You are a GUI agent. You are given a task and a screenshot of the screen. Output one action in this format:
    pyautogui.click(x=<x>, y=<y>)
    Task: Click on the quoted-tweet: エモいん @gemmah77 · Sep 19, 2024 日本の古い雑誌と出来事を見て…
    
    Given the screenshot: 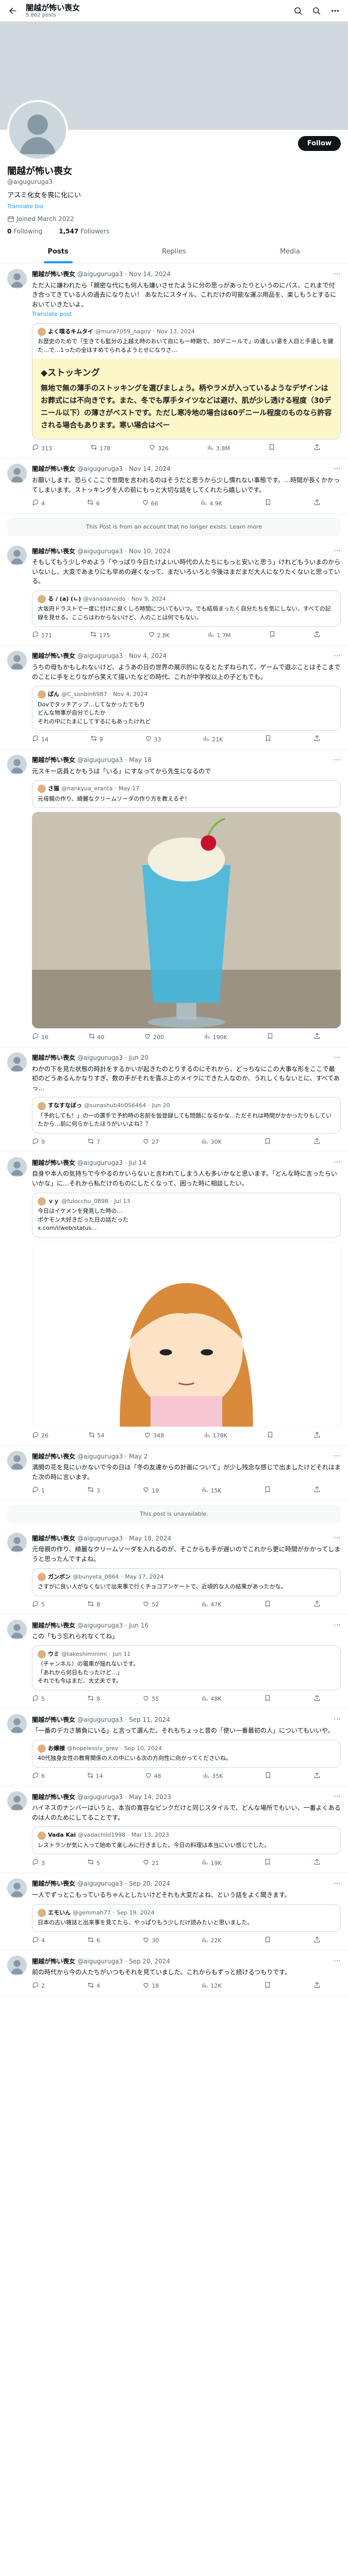 What is the action you would take?
    pyautogui.click(x=186, y=1918)
    